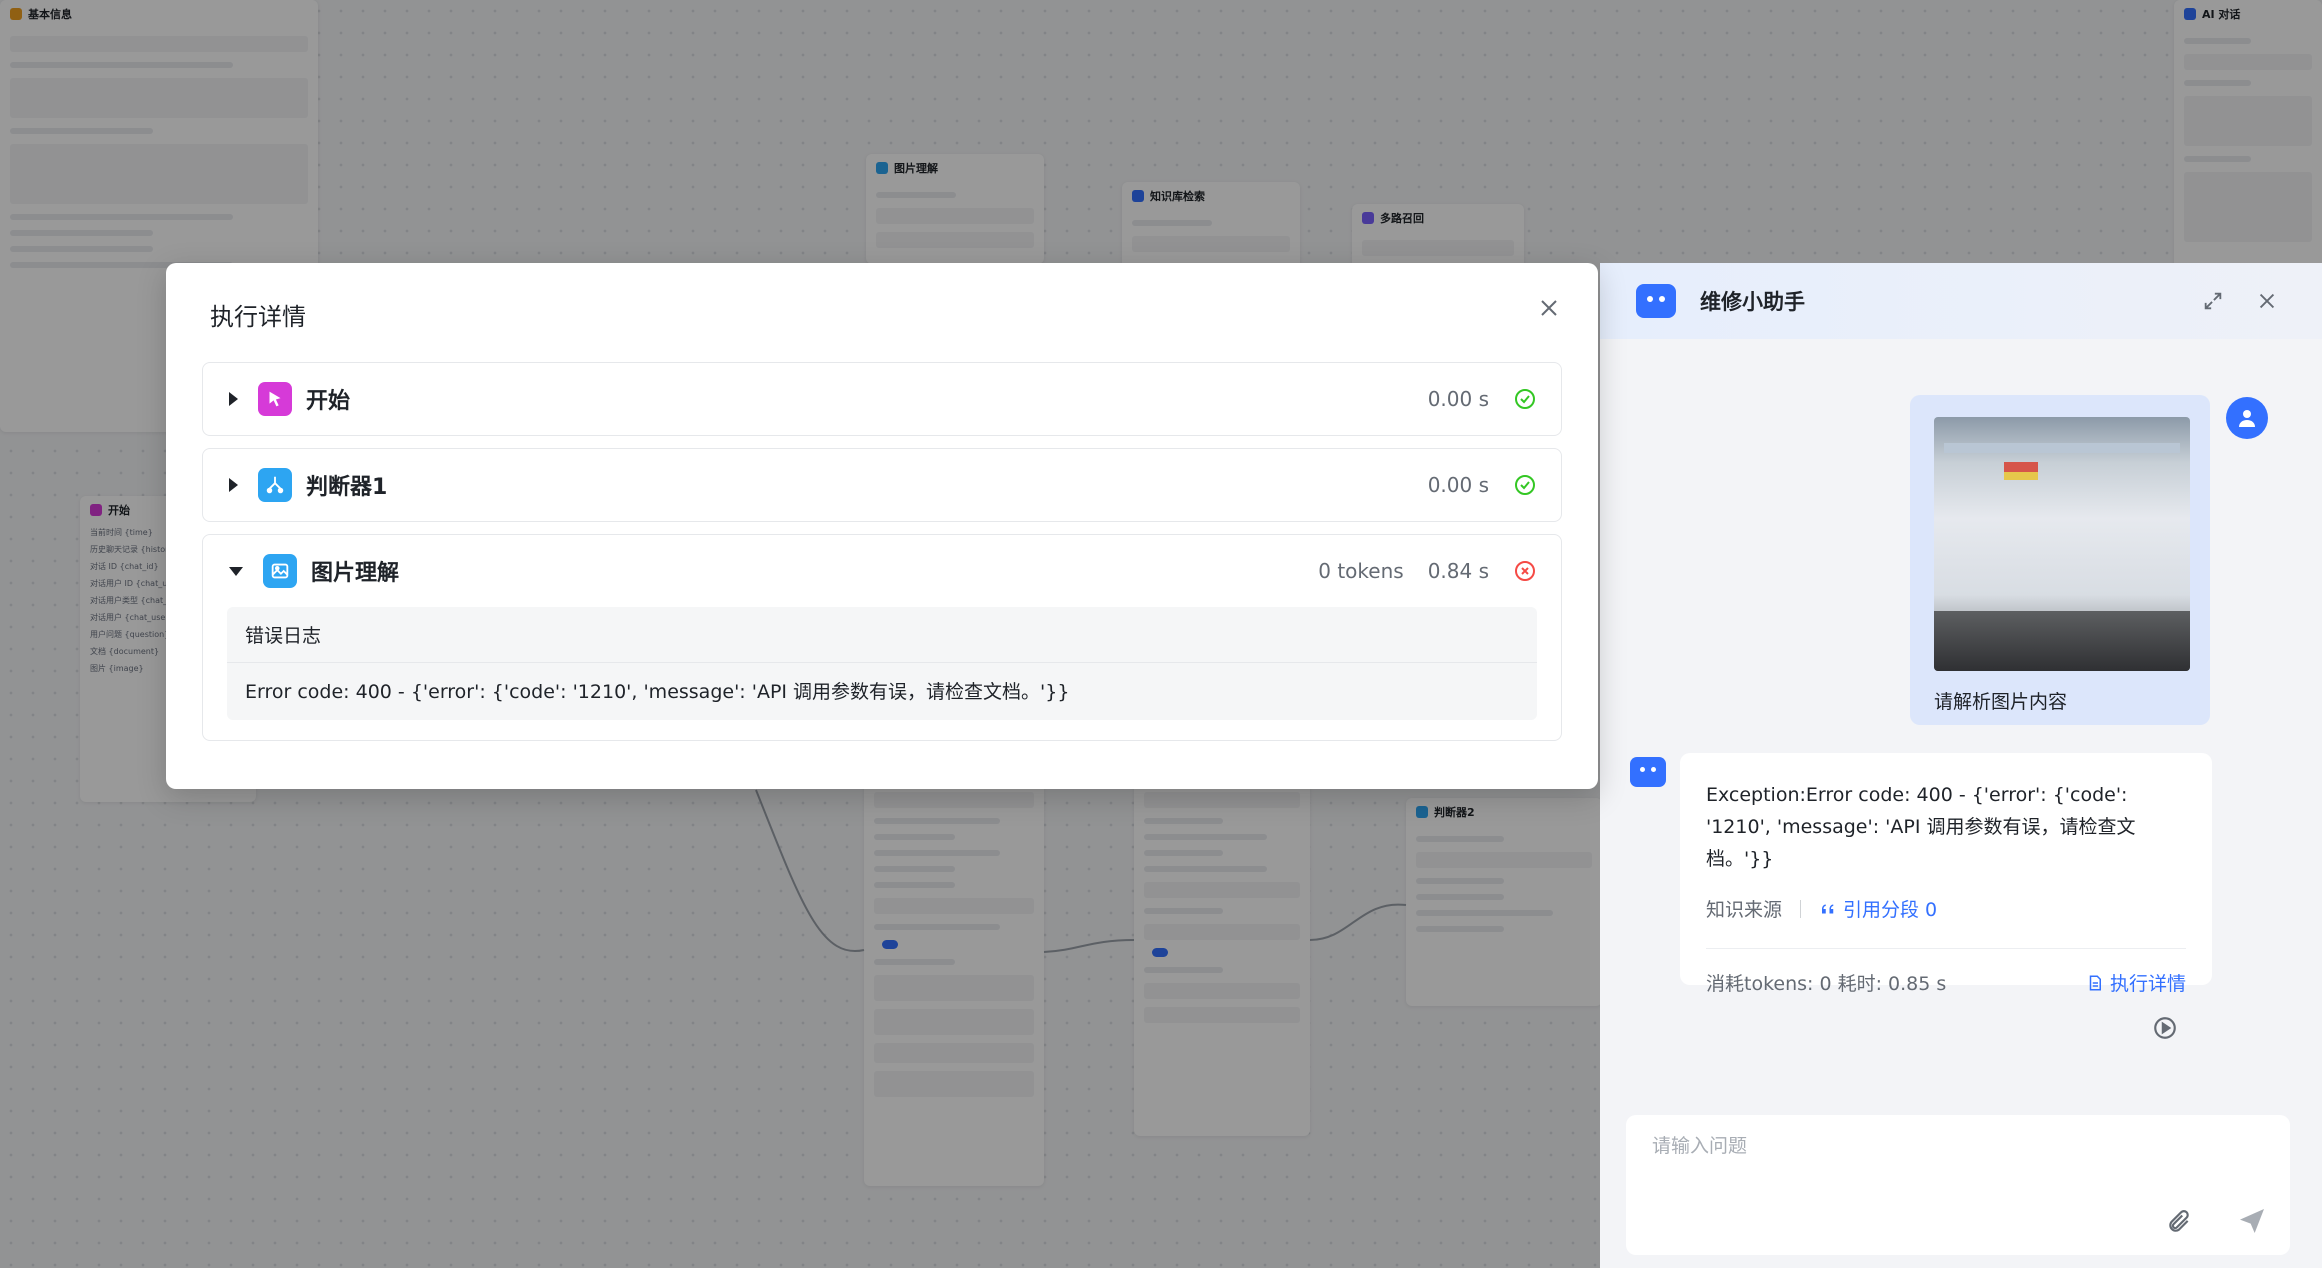  I want to click on image-node-icon, so click(280, 571).